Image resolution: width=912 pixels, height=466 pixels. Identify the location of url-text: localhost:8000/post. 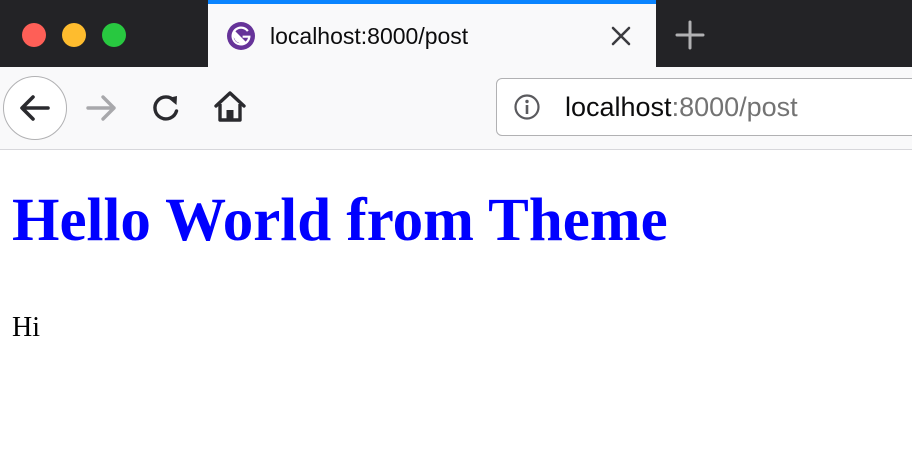
(681, 107).